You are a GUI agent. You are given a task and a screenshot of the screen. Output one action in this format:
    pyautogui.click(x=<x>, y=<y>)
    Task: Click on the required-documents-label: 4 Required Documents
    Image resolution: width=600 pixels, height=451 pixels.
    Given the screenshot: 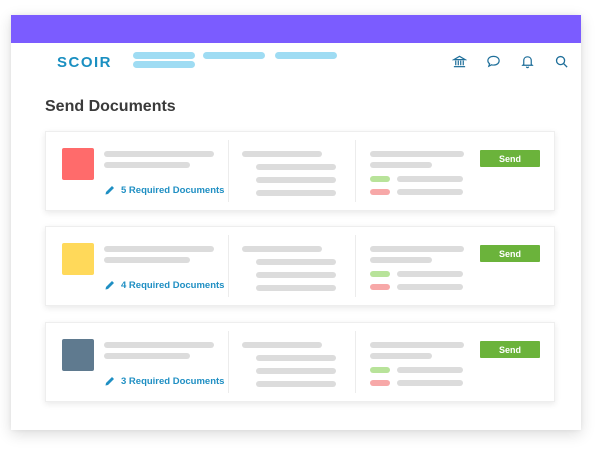 What is the action you would take?
    pyautogui.click(x=173, y=285)
    